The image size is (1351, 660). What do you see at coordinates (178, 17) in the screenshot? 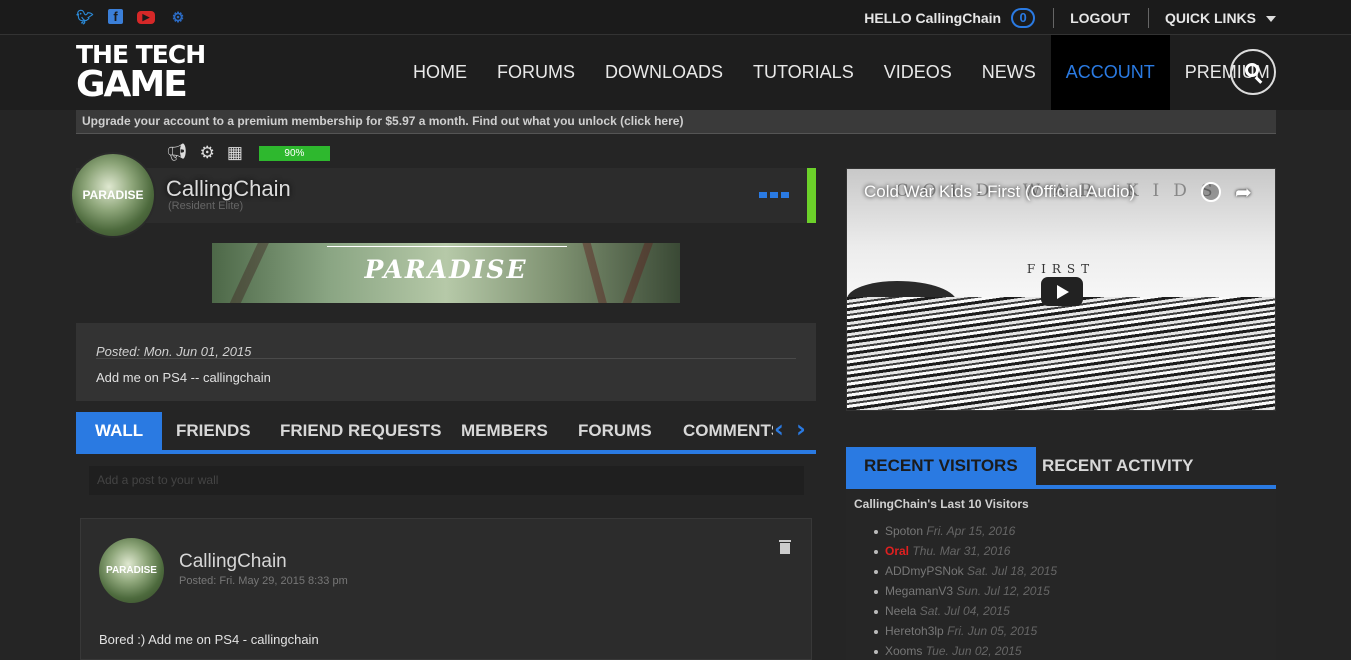
I see `steam-icon: ⚙` at bounding box center [178, 17].